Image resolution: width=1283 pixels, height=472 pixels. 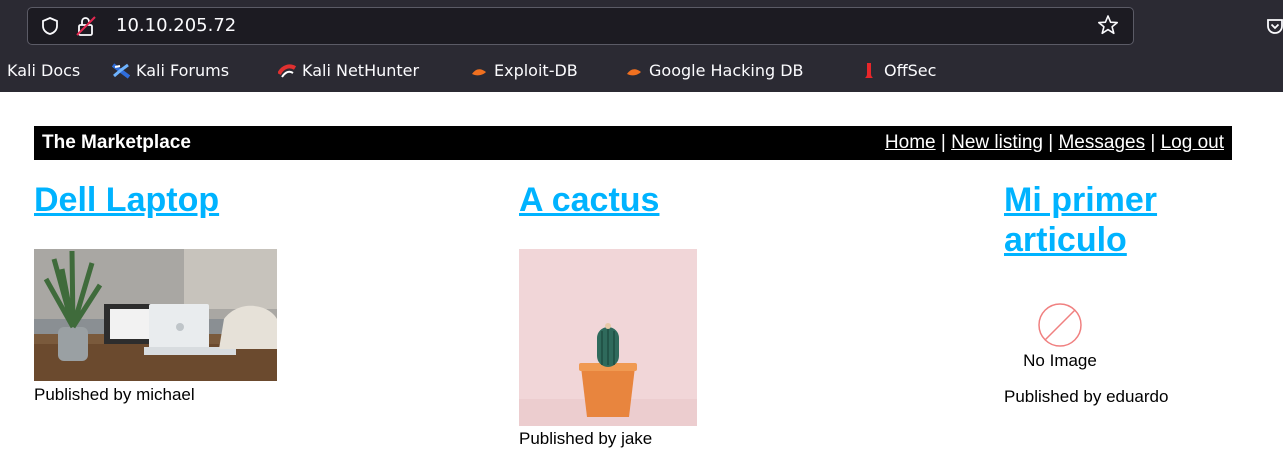 I want to click on listing-card: Dell Laptop, so click(x=184, y=200).